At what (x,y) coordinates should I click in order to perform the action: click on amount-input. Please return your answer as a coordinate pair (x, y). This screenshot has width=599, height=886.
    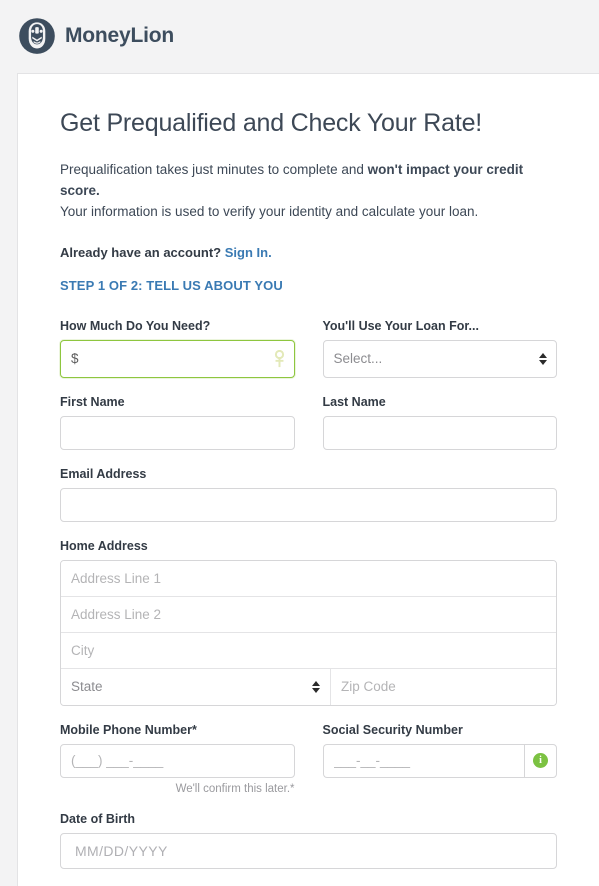
    Looking at the image, I should click on (177, 358).